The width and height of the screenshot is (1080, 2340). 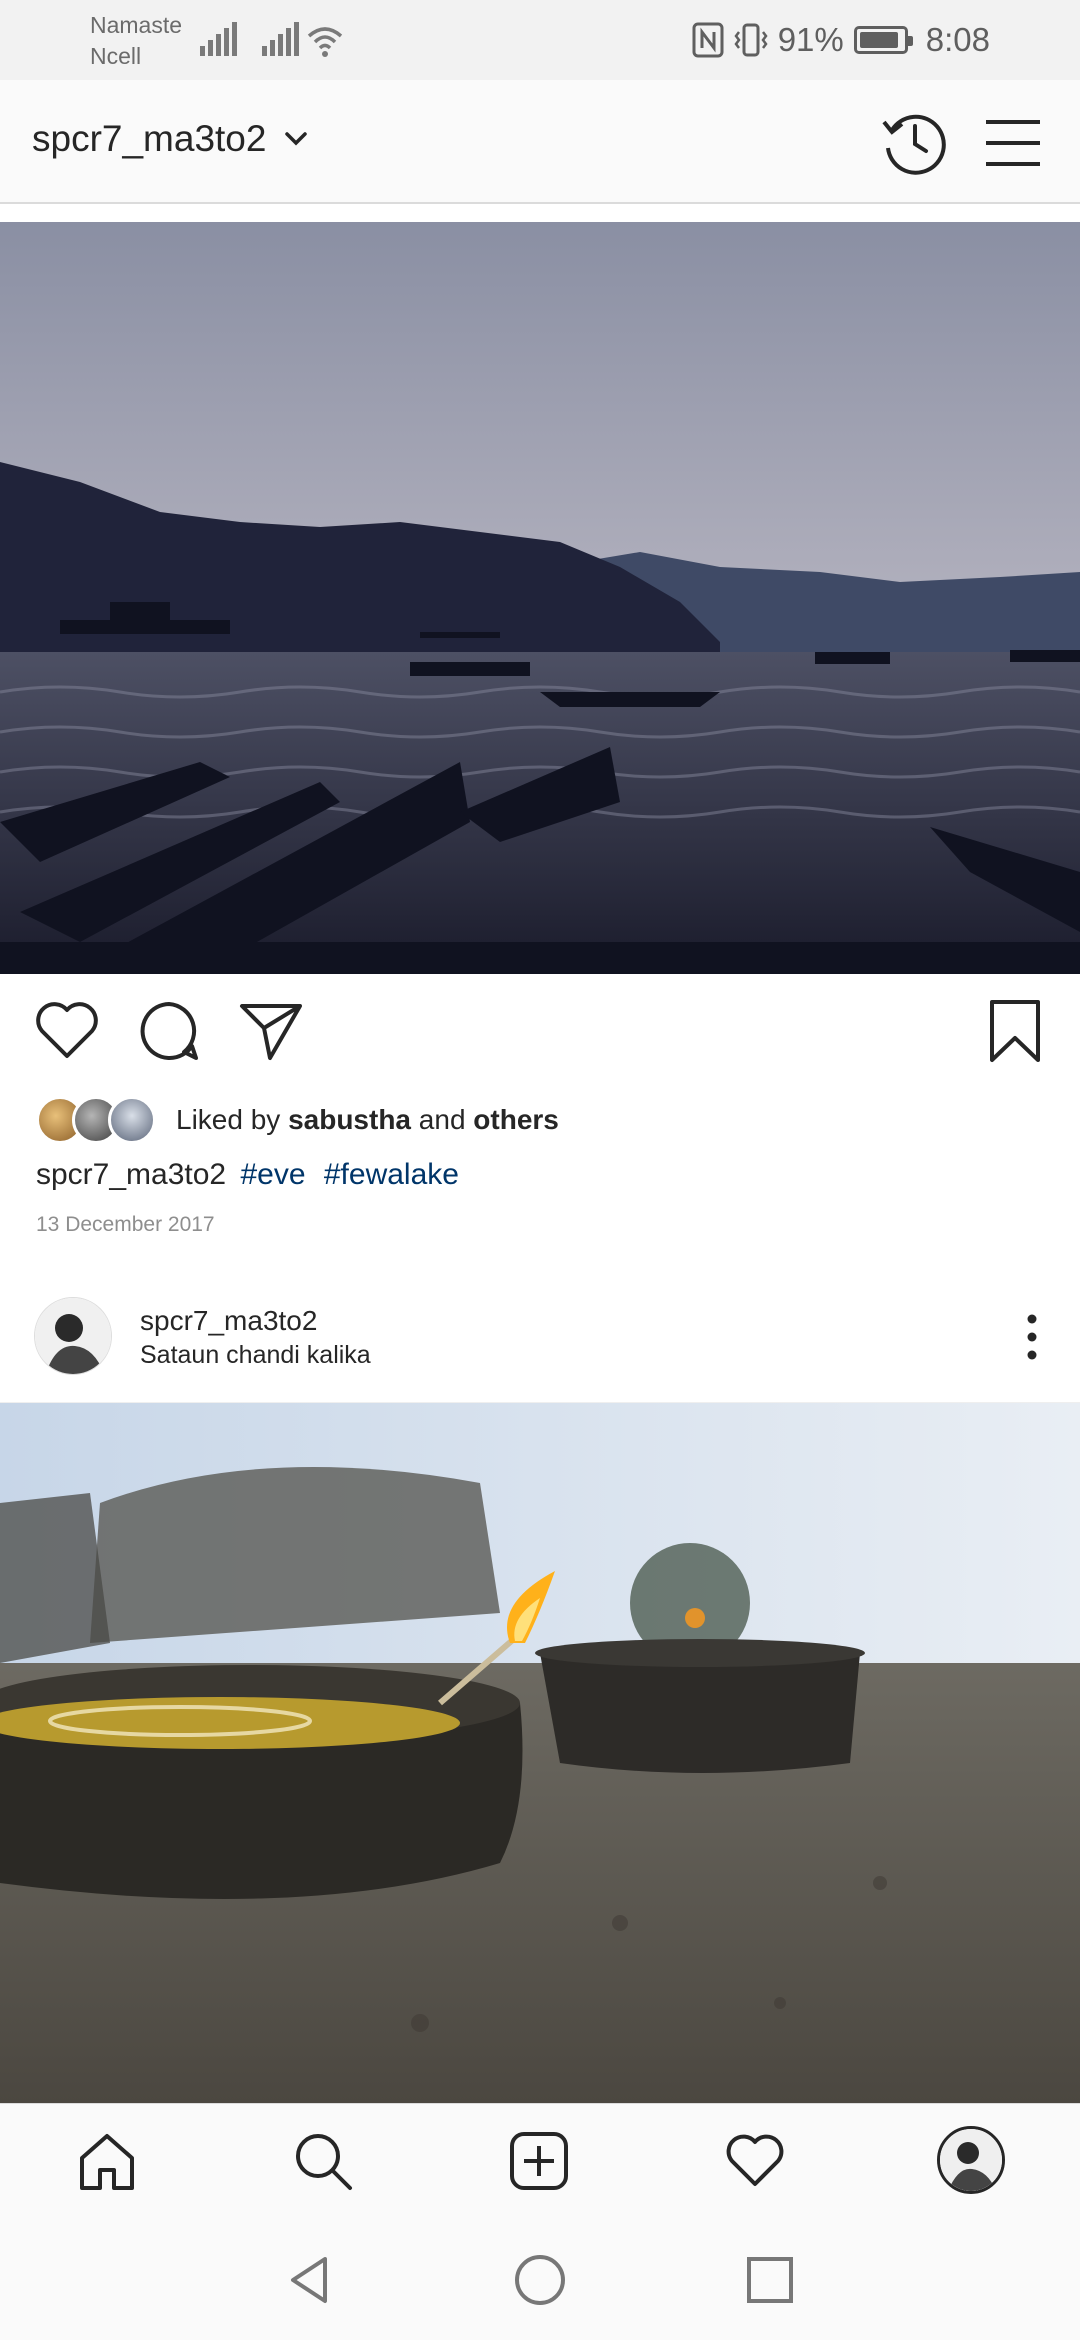 I want to click on comment-icon, so click(x=169, y=1031).